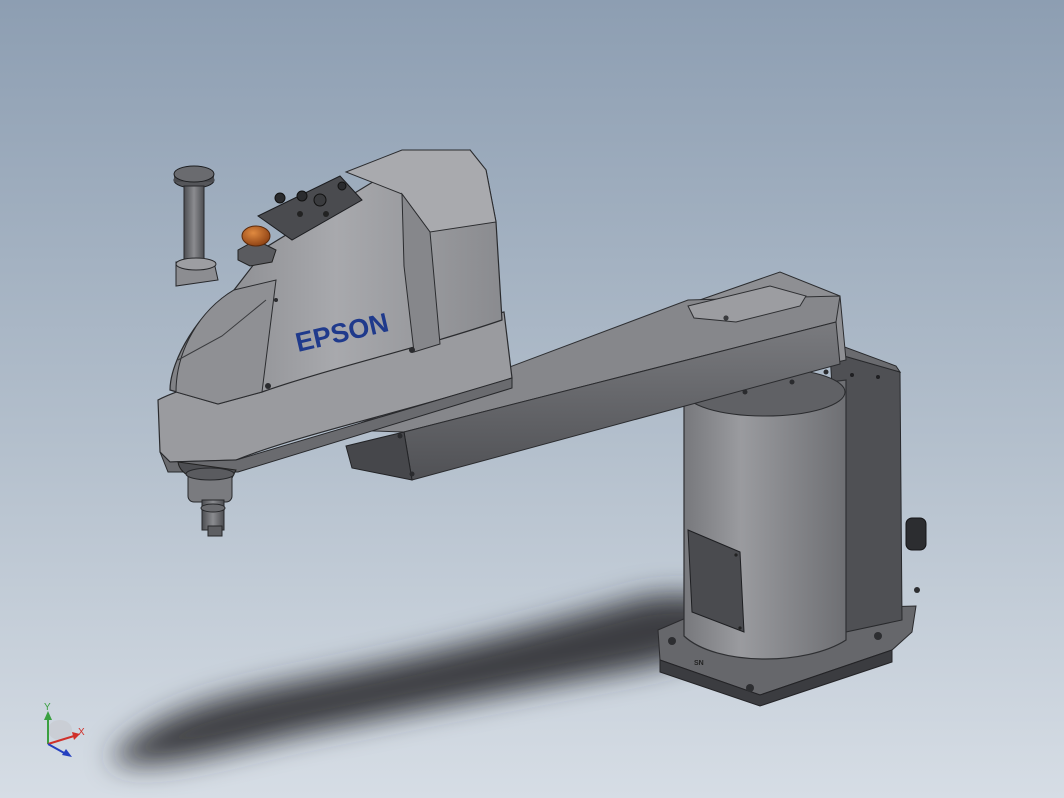 This screenshot has height=798, width=1064. I want to click on axis-x-label: X, so click(81, 732).